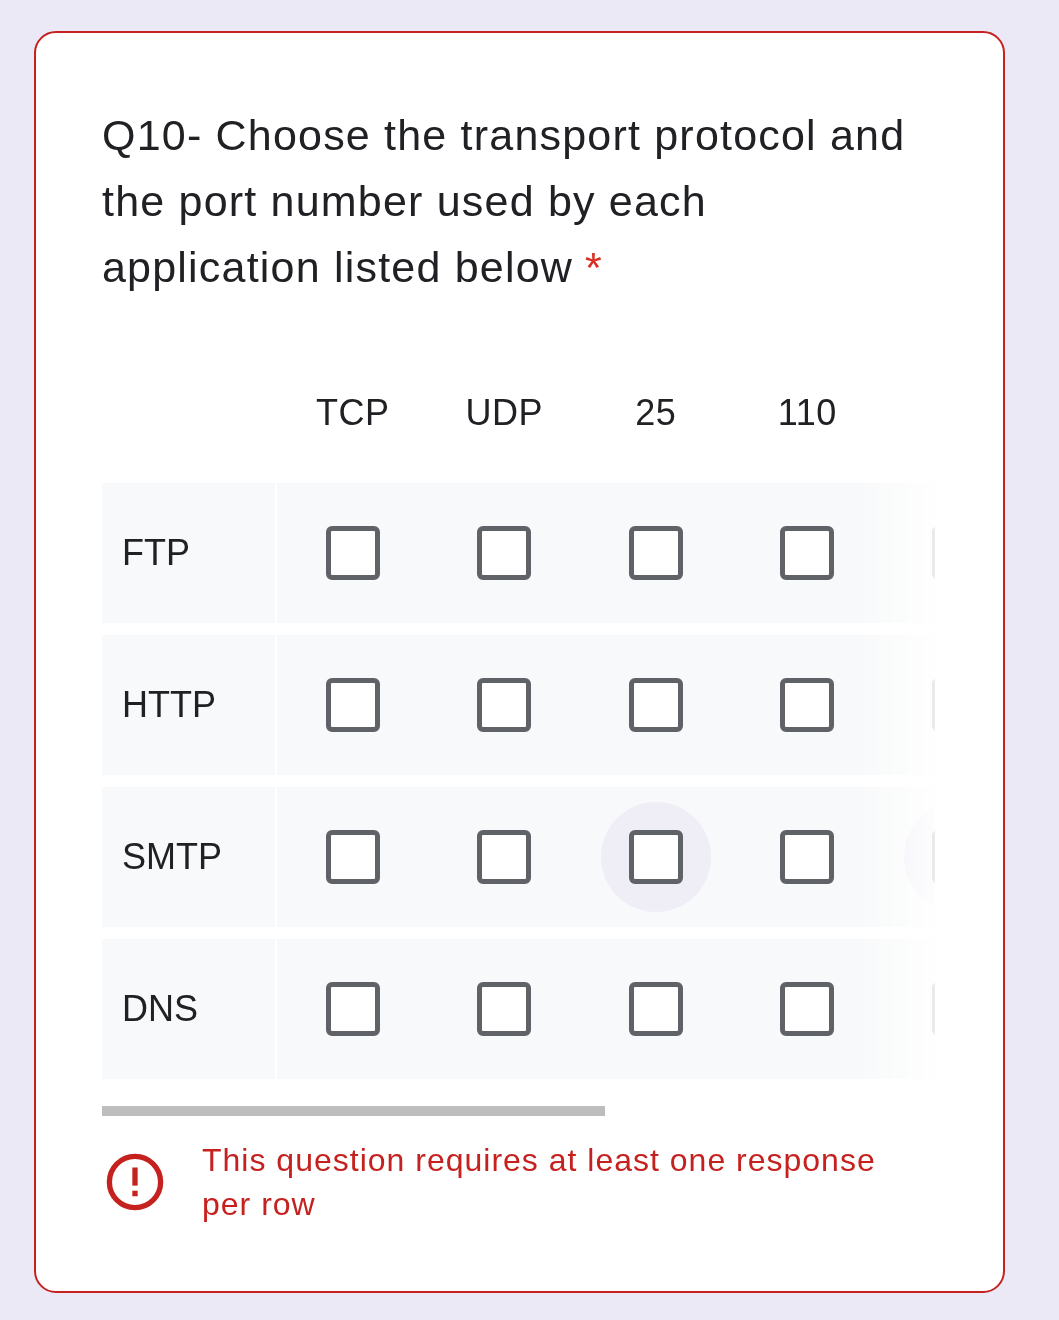 This screenshot has height=1320, width=1059. What do you see at coordinates (135, 1182) in the screenshot?
I see `error-icon` at bounding box center [135, 1182].